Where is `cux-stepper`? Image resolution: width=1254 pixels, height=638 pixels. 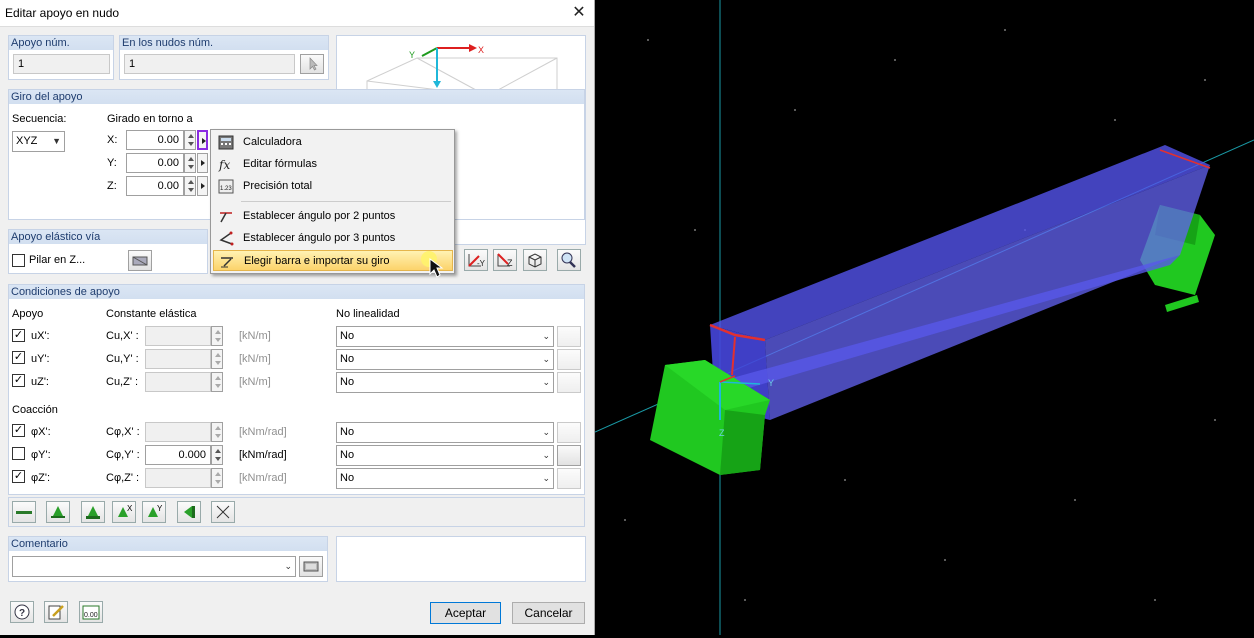
cux-stepper is located at coordinates (217, 336).